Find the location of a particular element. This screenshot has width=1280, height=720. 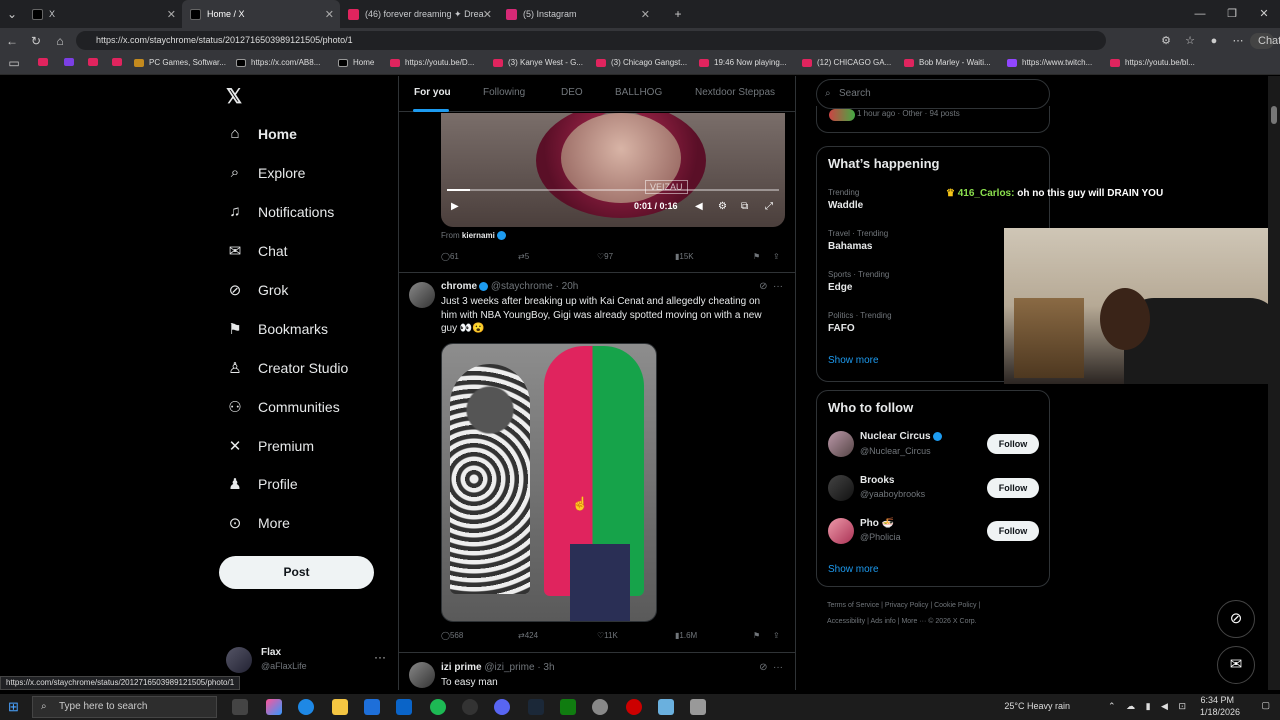

sidebar-item-profile: ♟ Profile is located at coordinates (261, 484).